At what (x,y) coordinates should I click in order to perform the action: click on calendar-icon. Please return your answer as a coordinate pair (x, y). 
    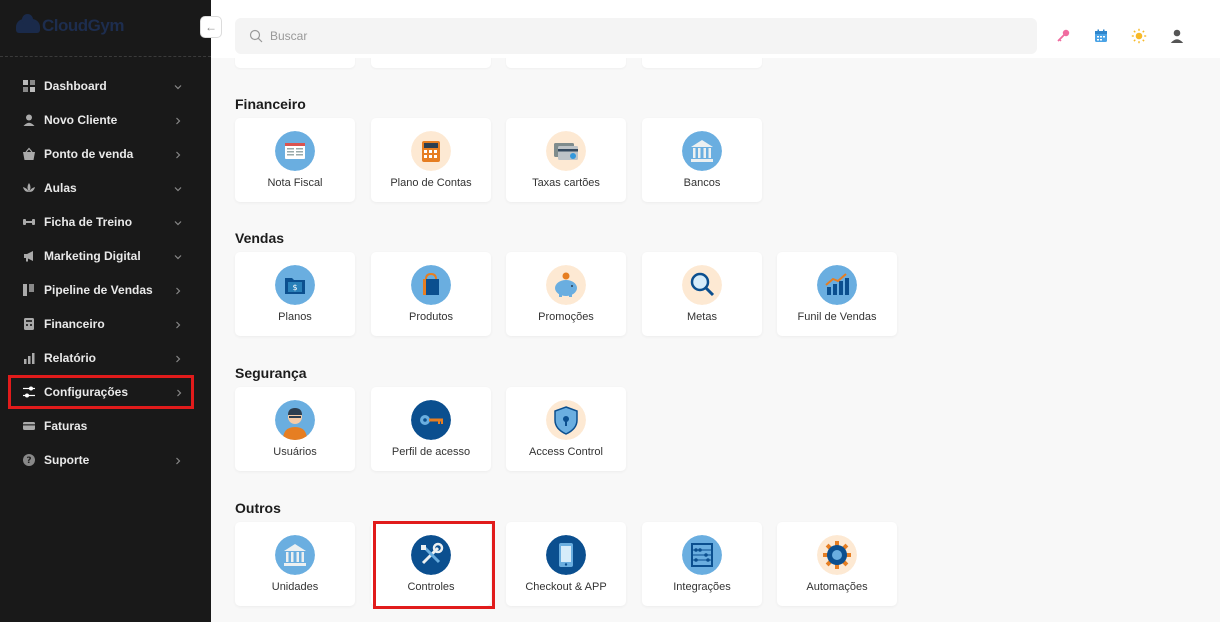
    Looking at the image, I should click on (1101, 36).